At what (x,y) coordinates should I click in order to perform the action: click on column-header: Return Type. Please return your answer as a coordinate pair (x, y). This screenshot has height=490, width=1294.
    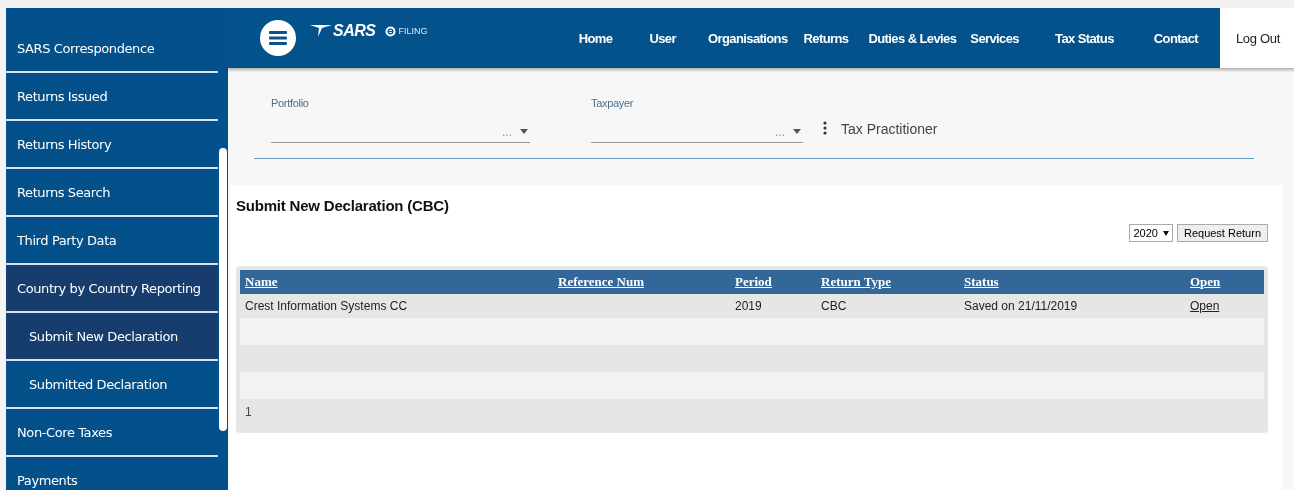
    Looking at the image, I should click on (856, 281).